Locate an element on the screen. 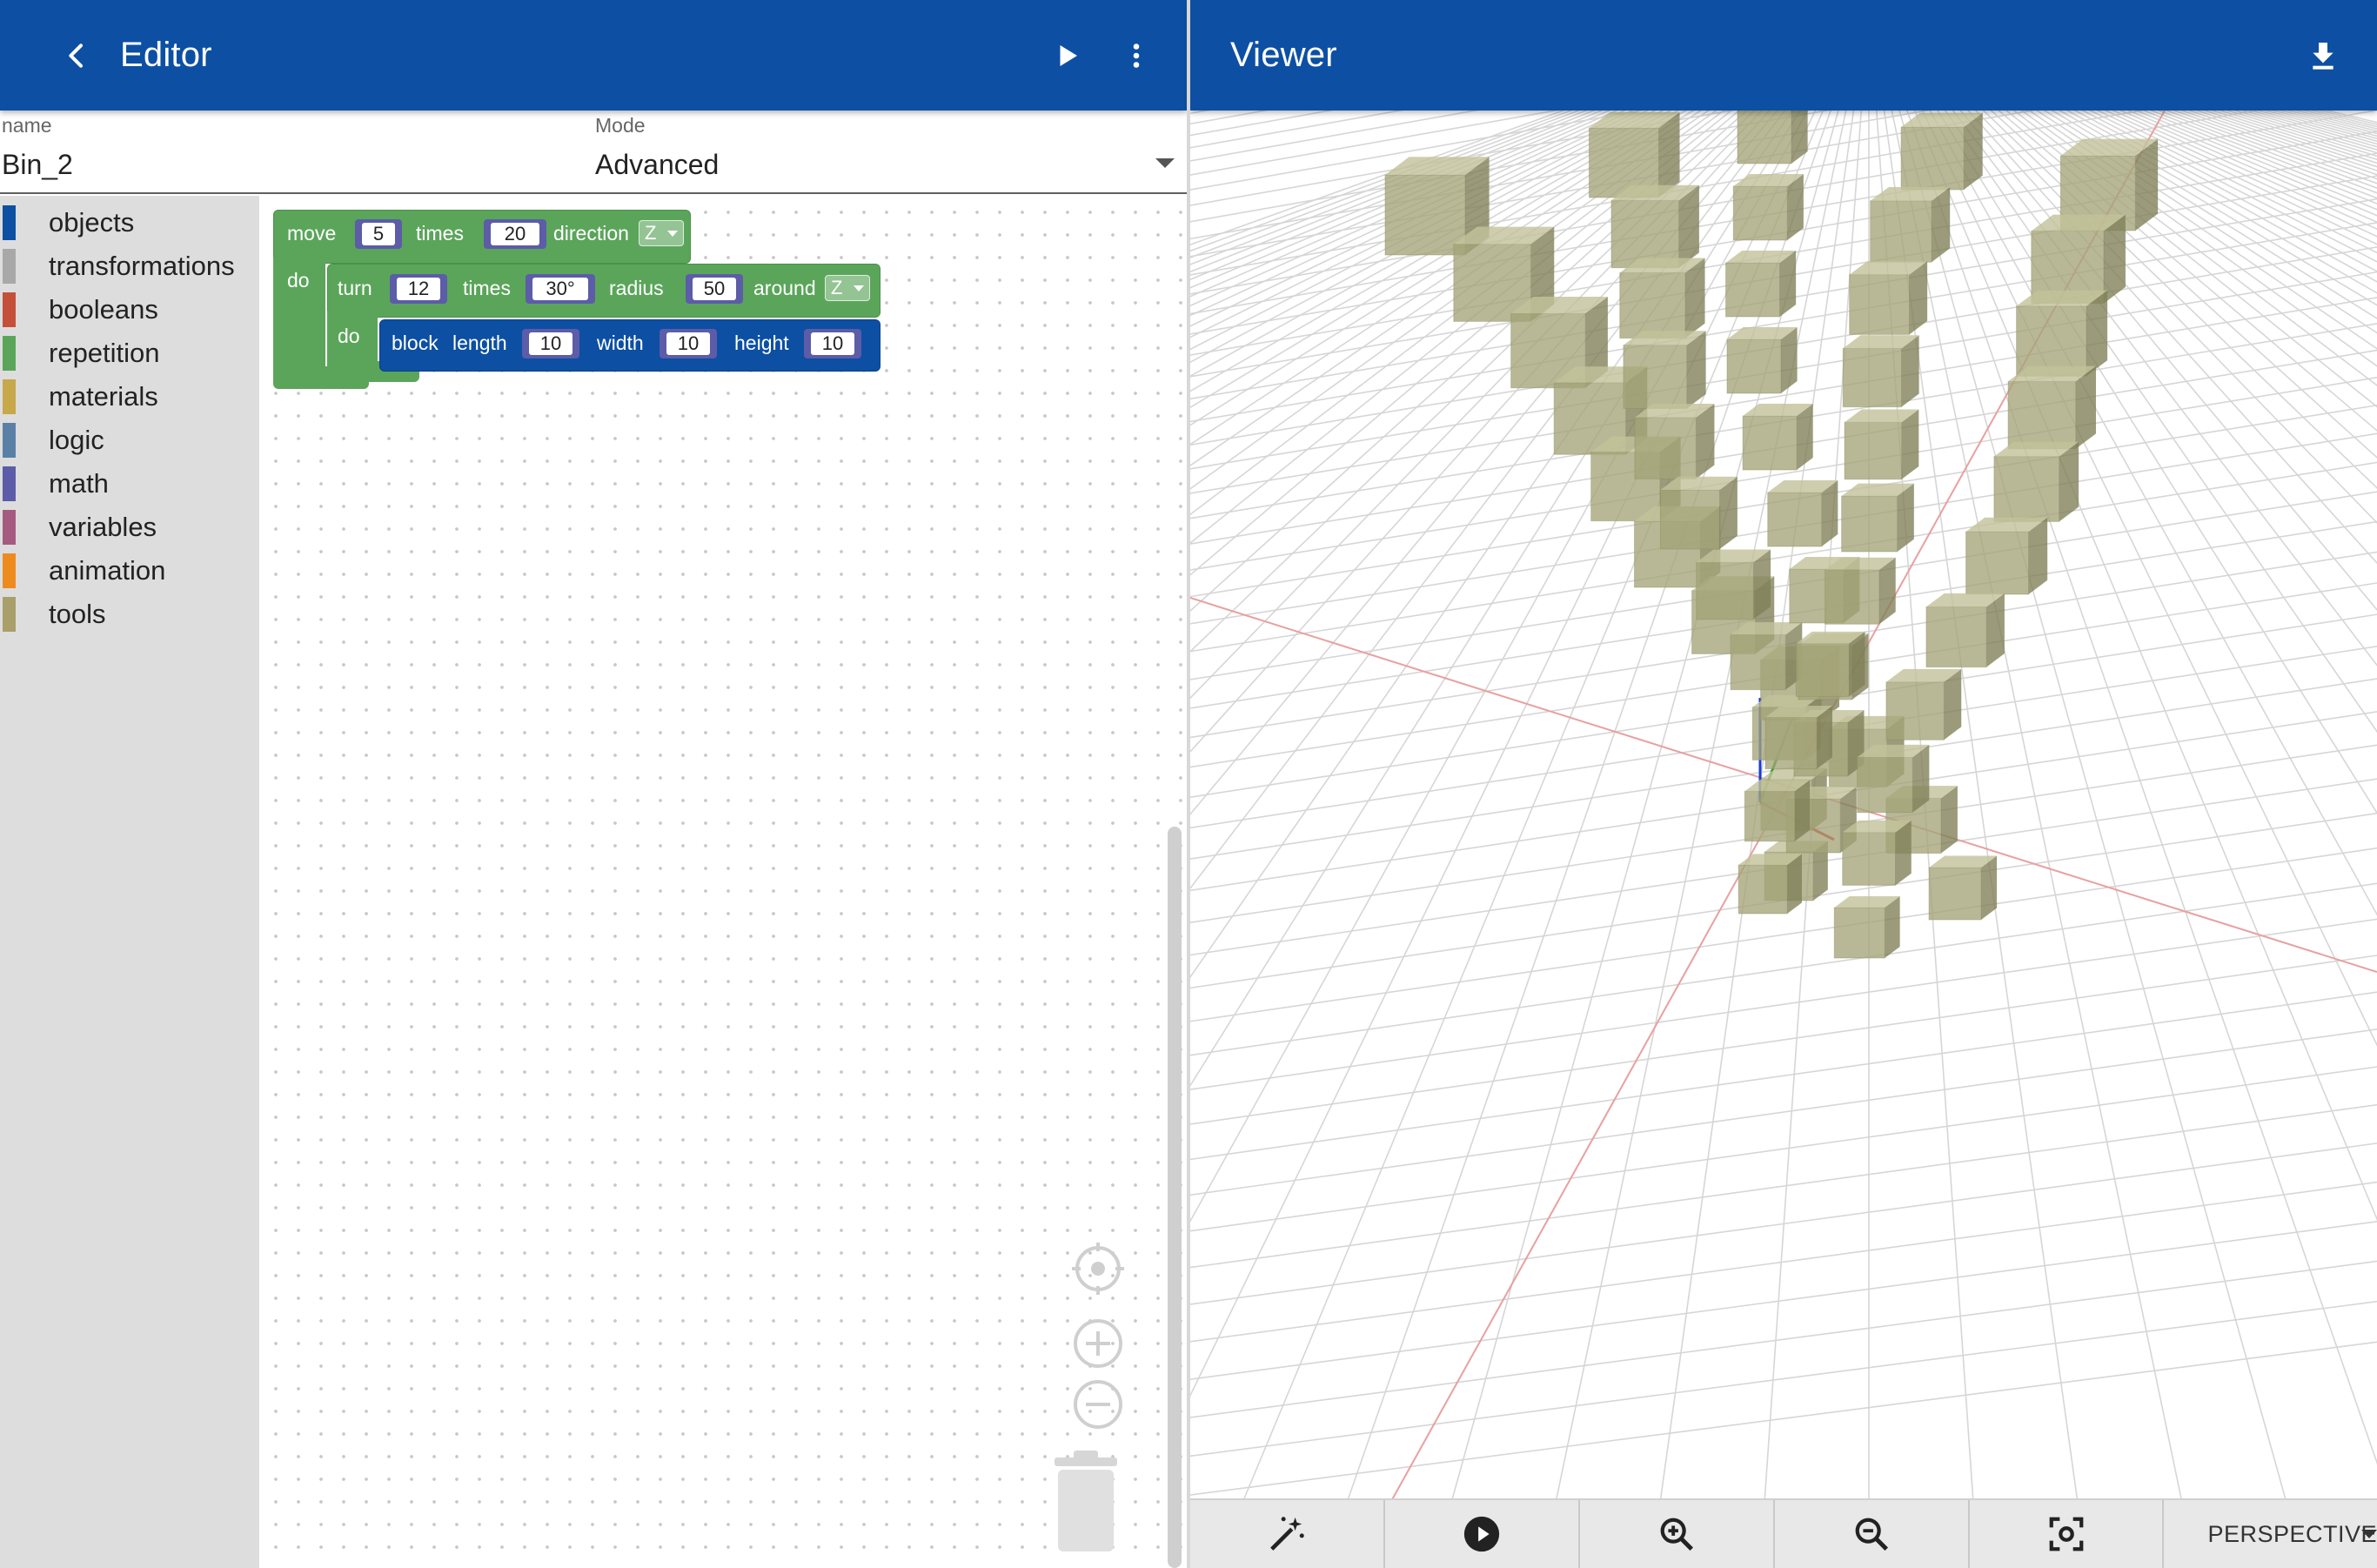  toolbox-item-objects: objects is located at coordinates (129, 223).